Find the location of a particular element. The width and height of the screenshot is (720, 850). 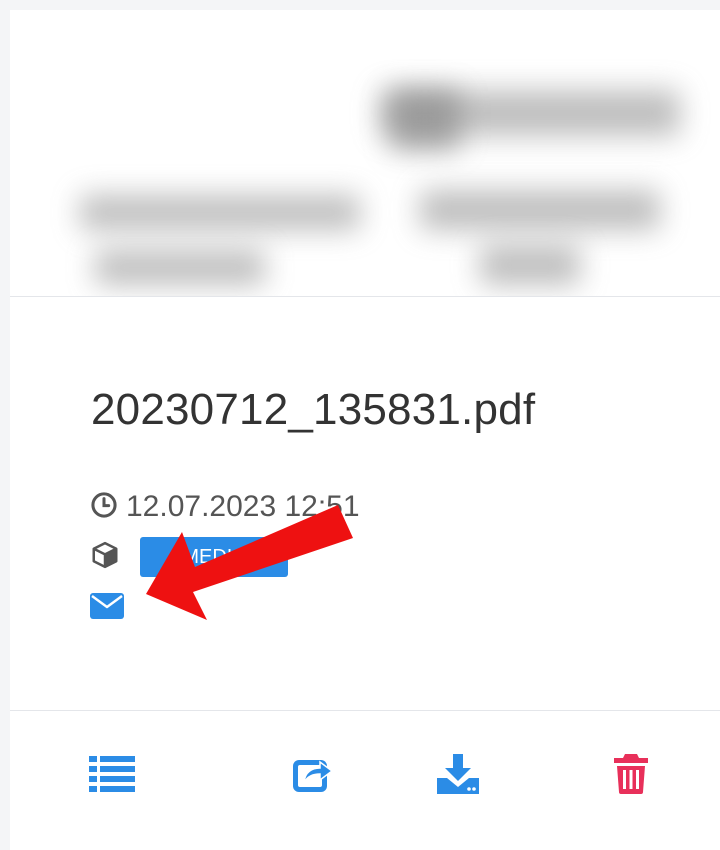

download-button is located at coordinates (458, 774).